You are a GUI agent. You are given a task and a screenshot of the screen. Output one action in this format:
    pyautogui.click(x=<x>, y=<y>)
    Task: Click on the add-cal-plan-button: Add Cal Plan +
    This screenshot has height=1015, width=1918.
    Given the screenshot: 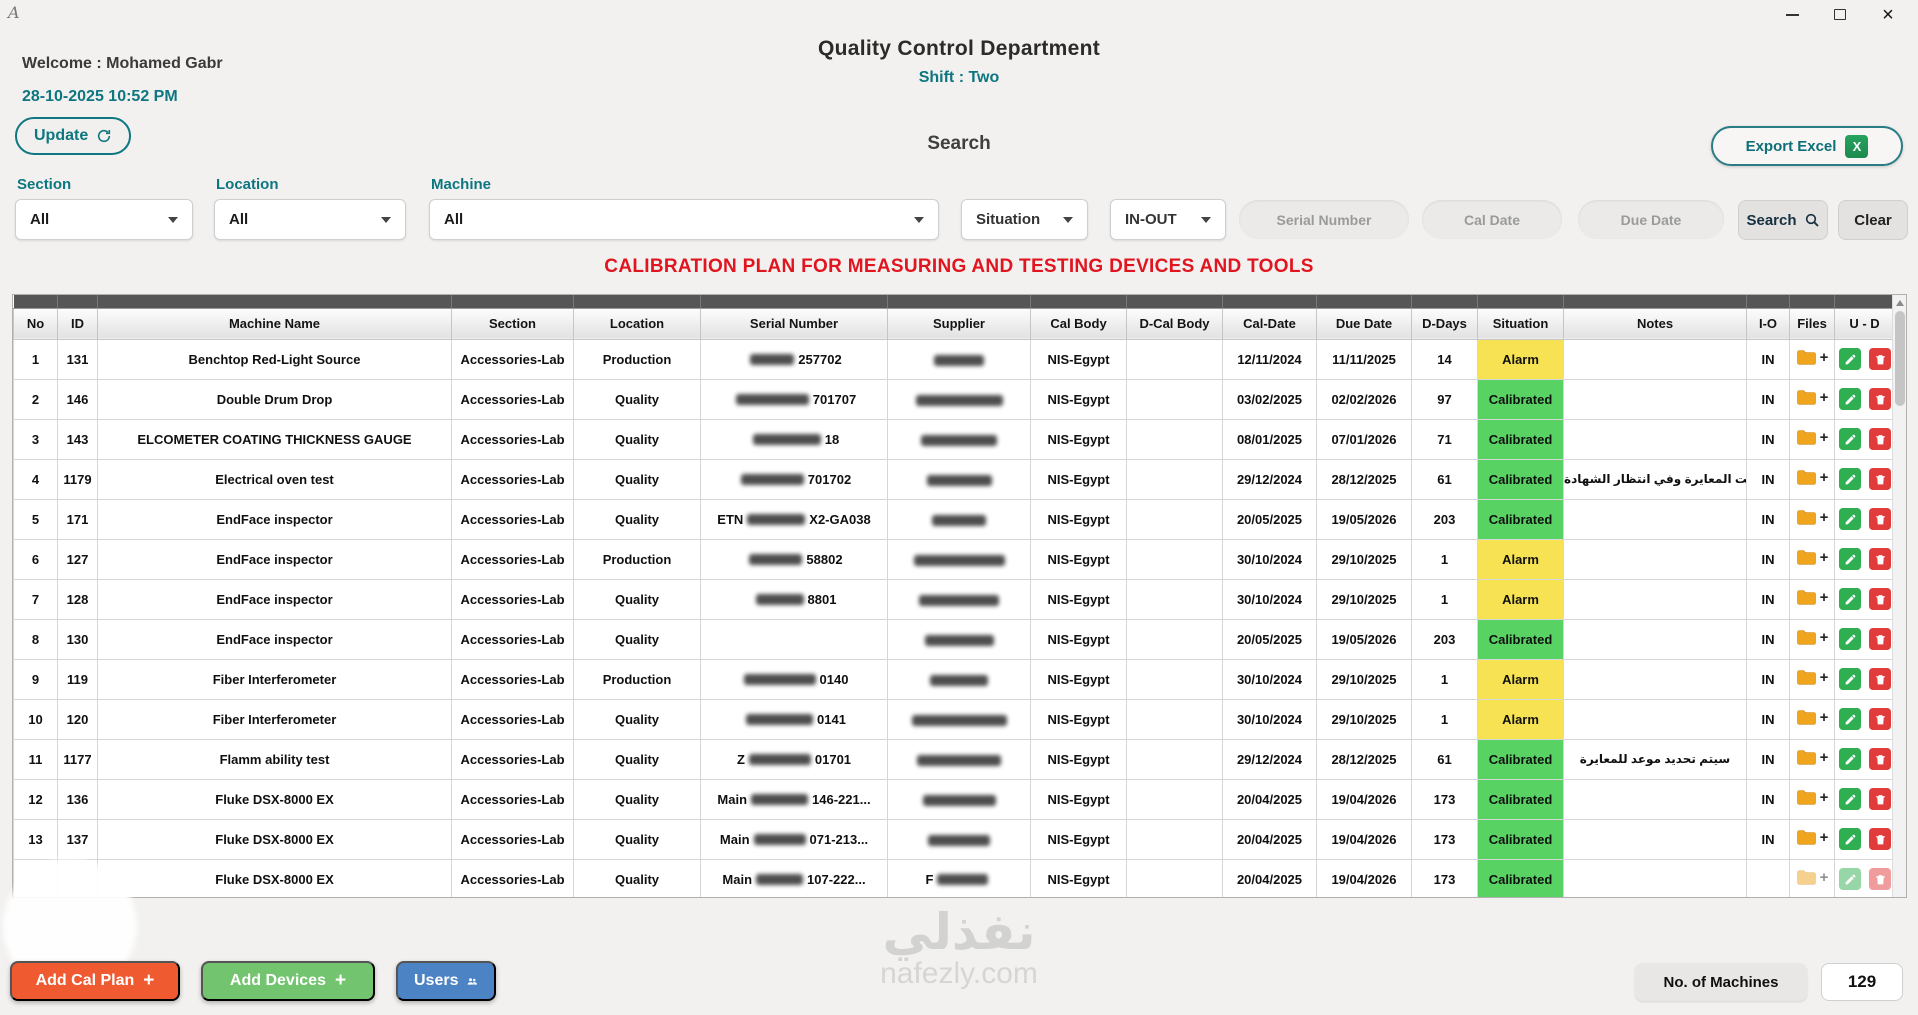 What is the action you would take?
    pyautogui.click(x=95, y=981)
    